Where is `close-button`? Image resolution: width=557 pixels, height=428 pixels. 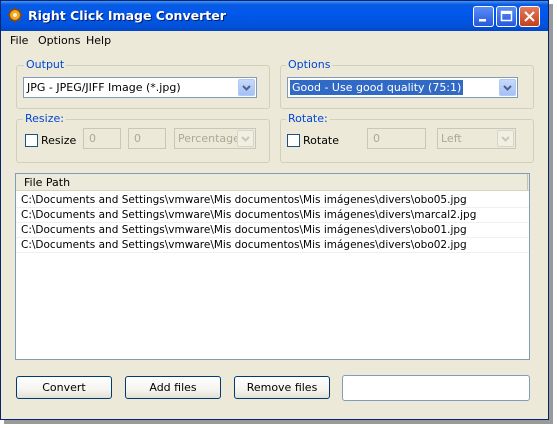
close-button is located at coordinates (529, 16).